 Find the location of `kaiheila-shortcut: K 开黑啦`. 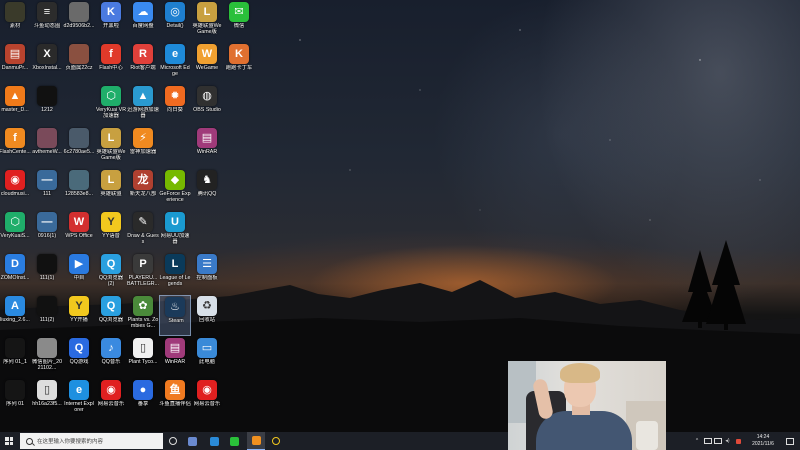

kaiheila-shortcut: K 开黑啦 is located at coordinates (111, 21).